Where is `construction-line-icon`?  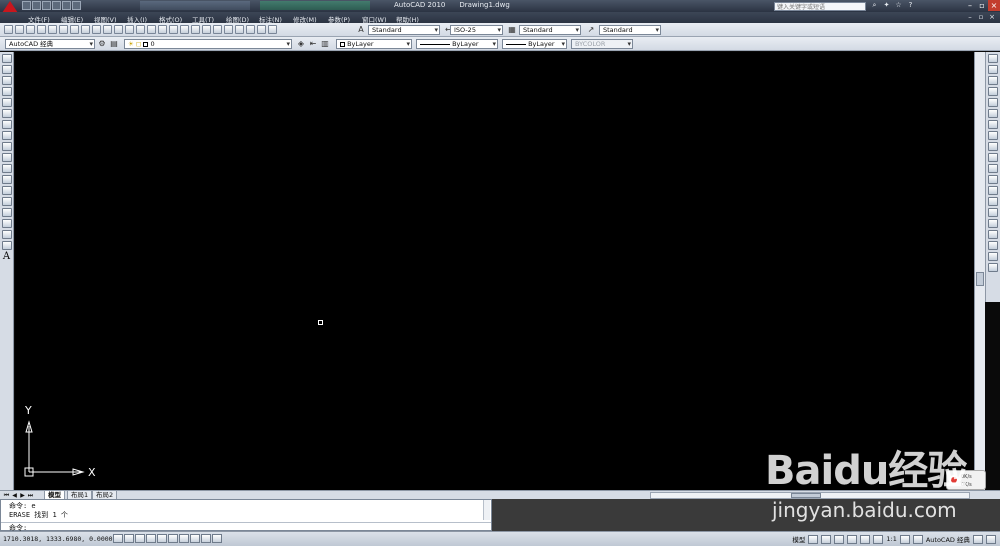 construction-line-icon is located at coordinates (6, 69).